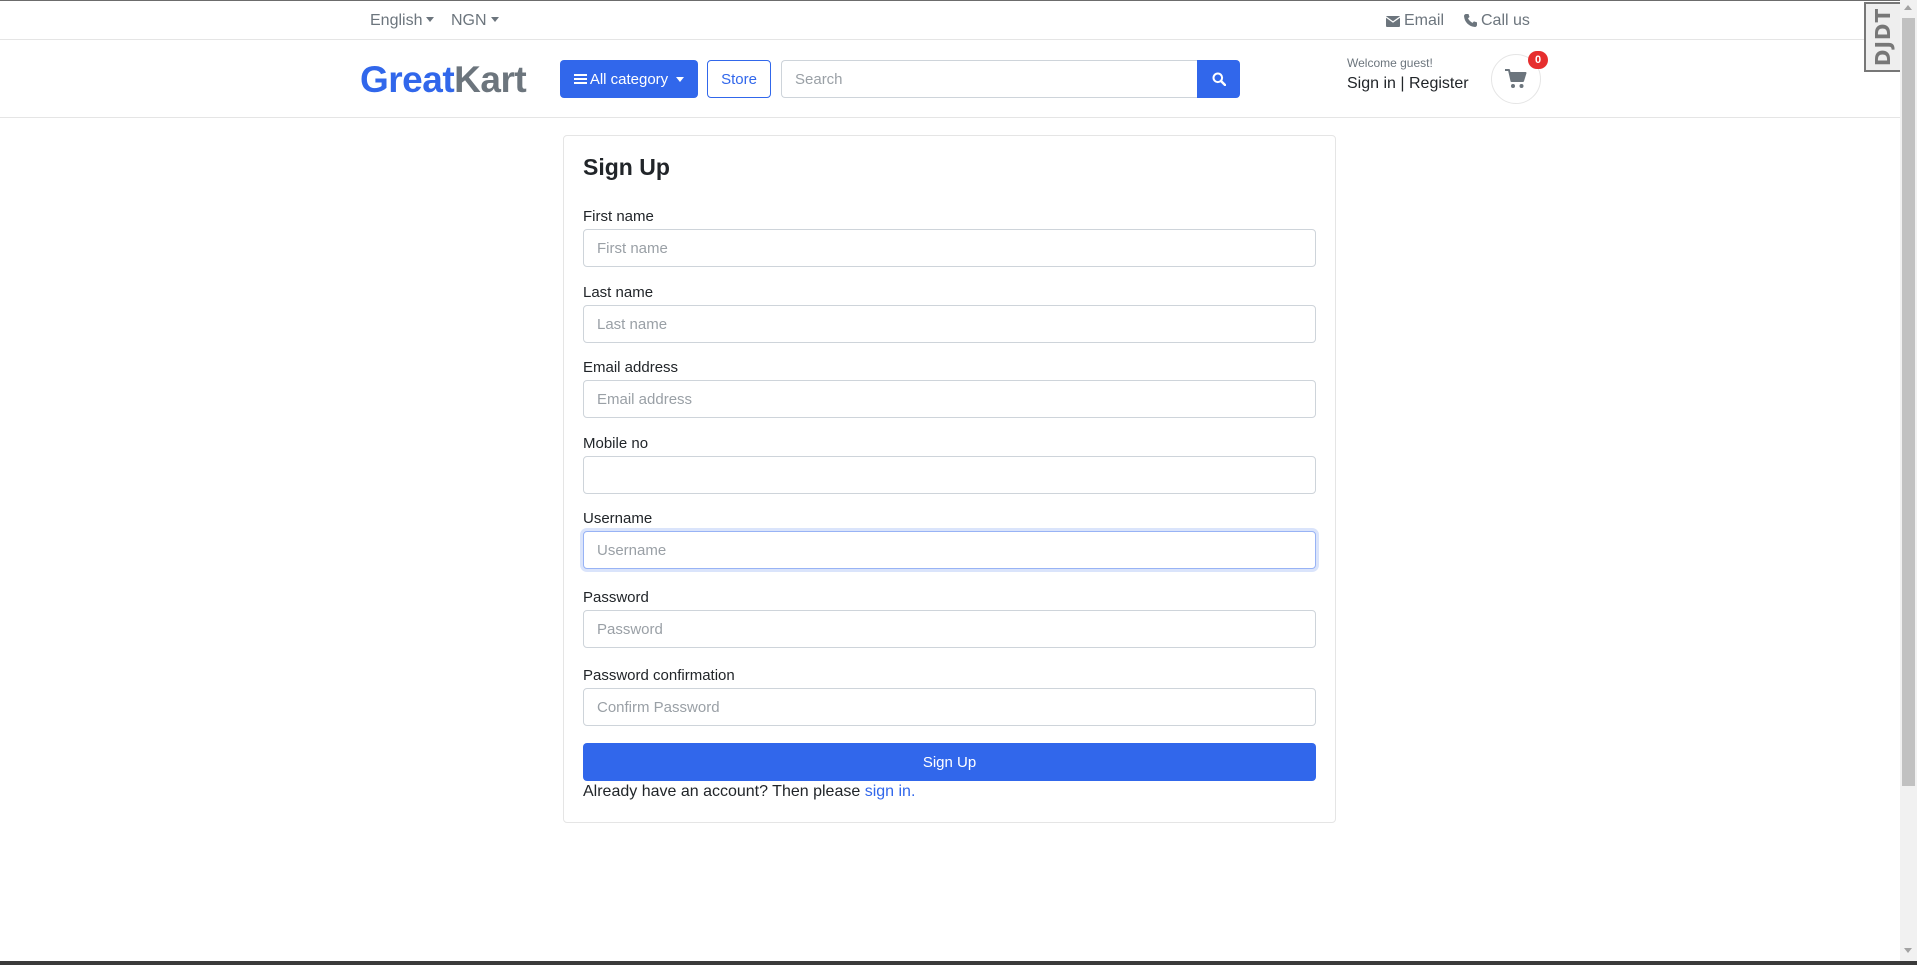 This screenshot has height=965, width=1917. What do you see at coordinates (396, 20) in the screenshot?
I see `language-label: English` at bounding box center [396, 20].